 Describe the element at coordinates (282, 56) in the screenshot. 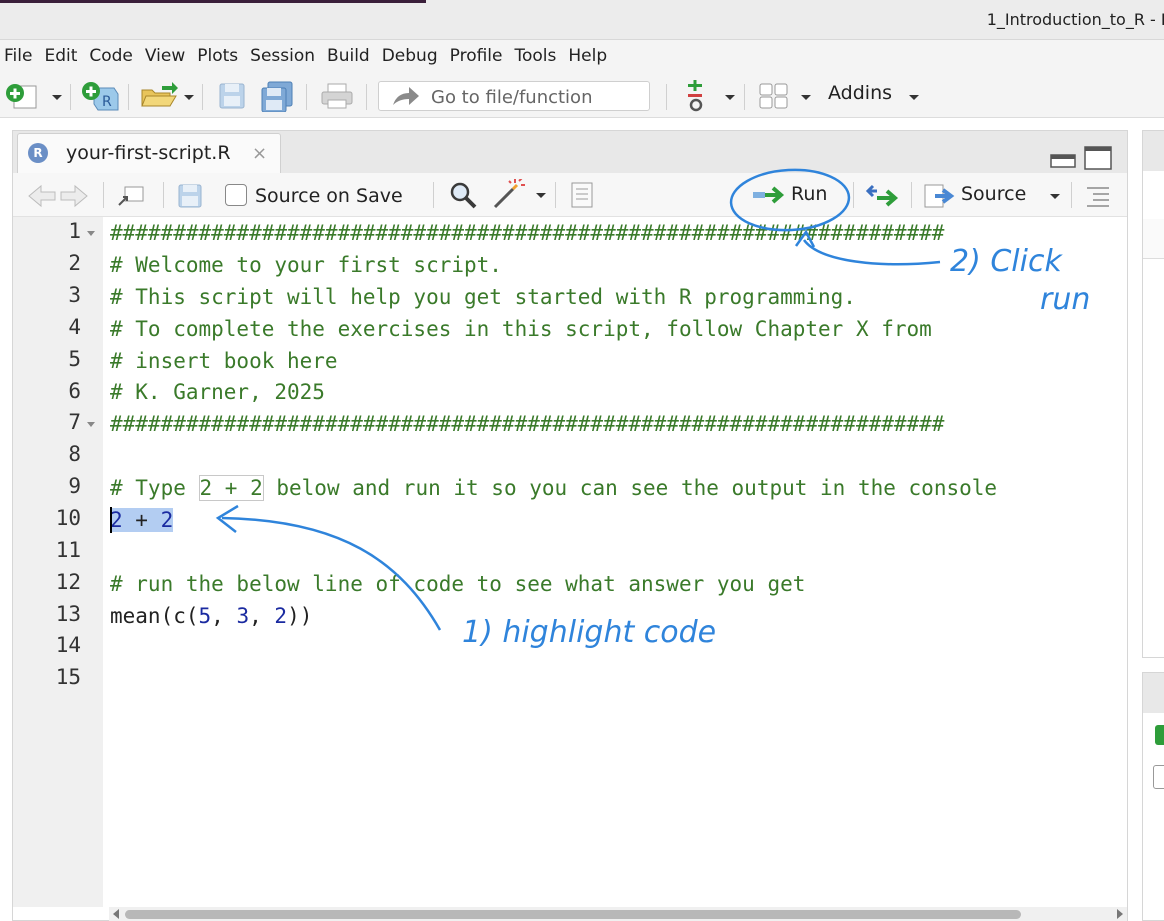

I see `menu-session: Session` at that location.